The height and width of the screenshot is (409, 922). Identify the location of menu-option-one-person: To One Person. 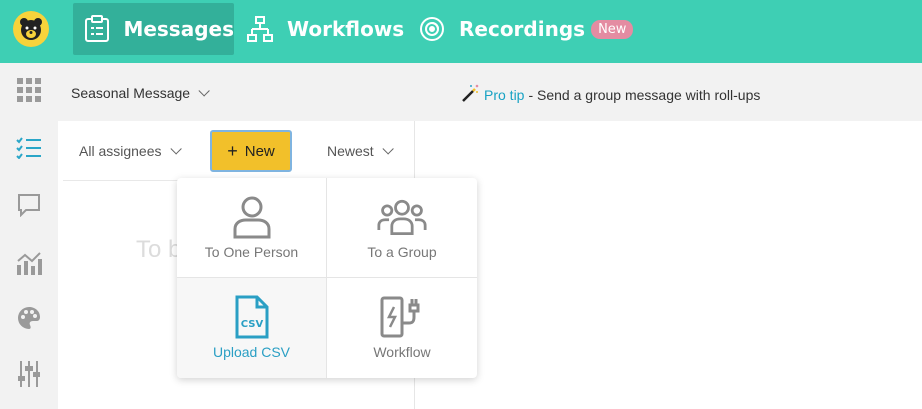
(252, 228).